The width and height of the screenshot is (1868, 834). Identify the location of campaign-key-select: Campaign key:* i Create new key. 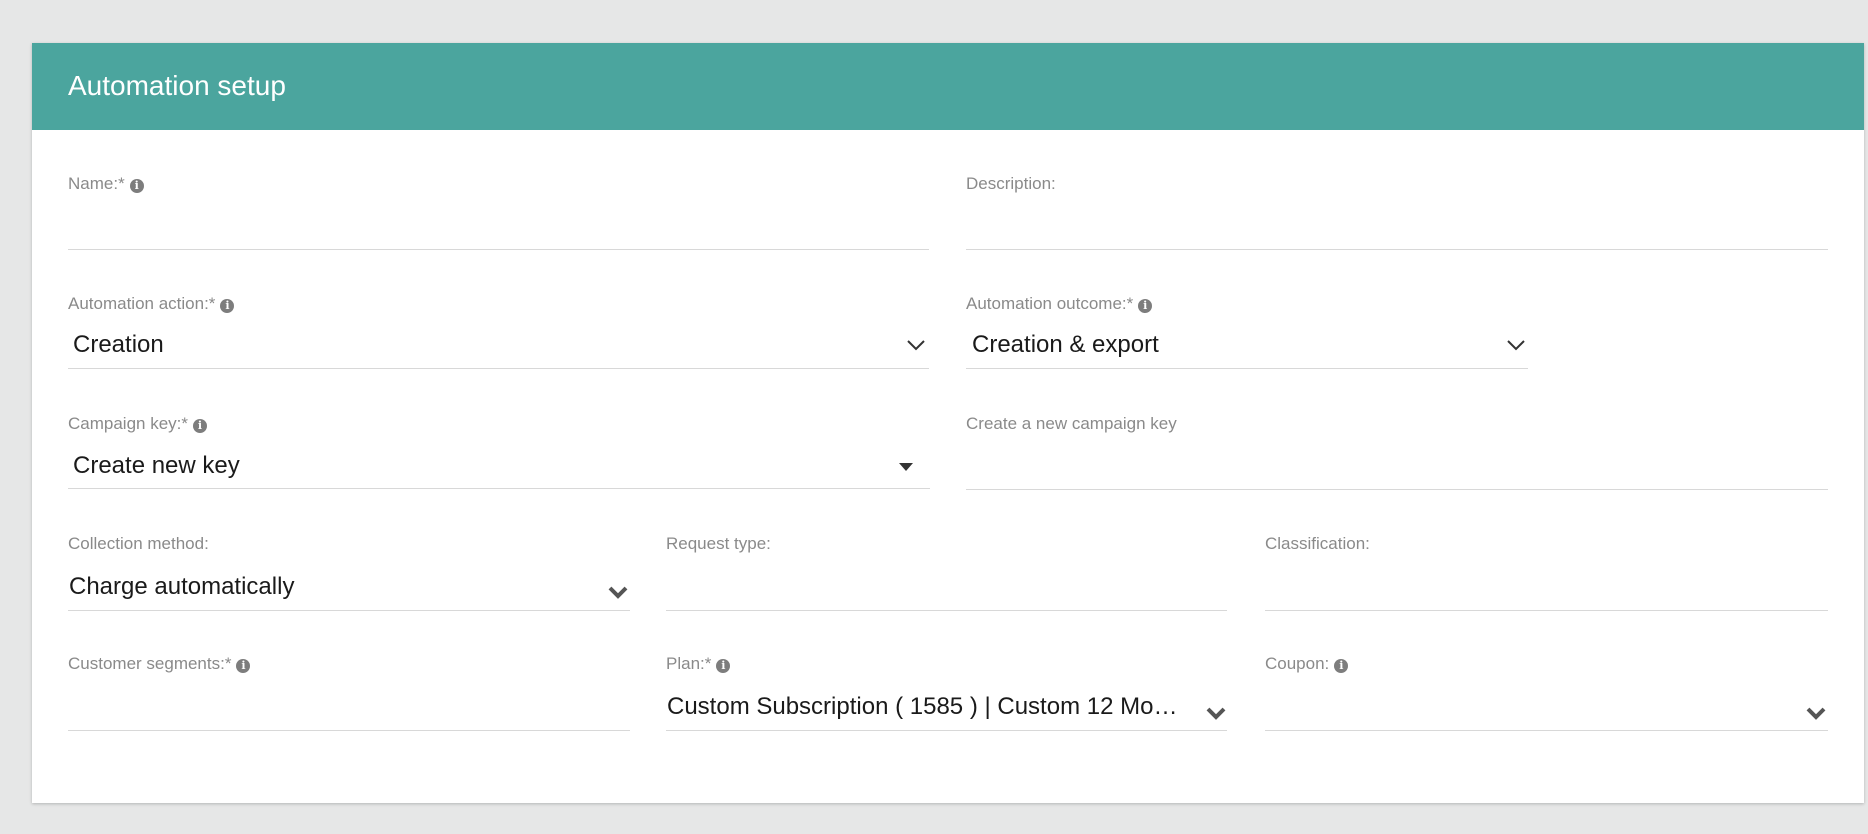
(499, 454).